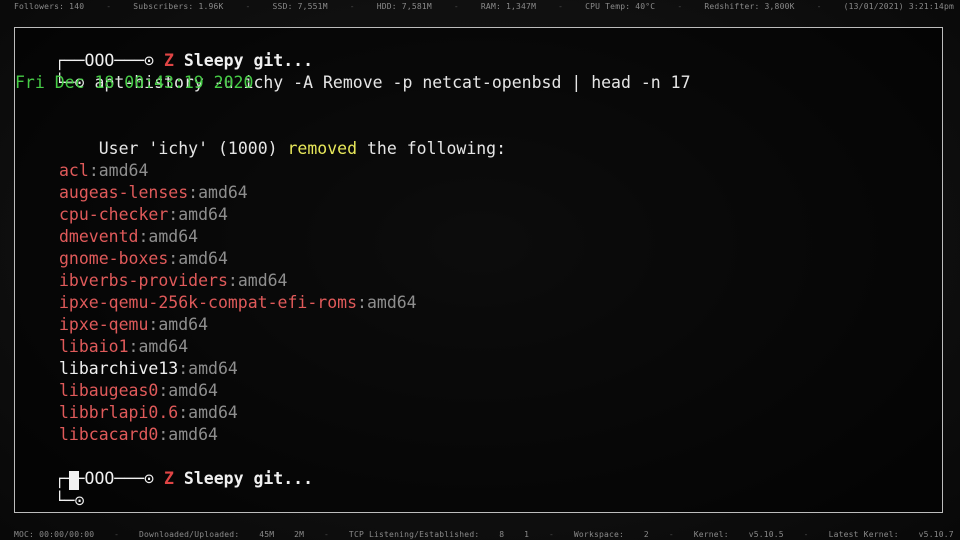 The width and height of the screenshot is (960, 540). What do you see at coordinates (749, 6) in the screenshot?
I see `redshifter-stat: Redshifter: 3,800K` at bounding box center [749, 6].